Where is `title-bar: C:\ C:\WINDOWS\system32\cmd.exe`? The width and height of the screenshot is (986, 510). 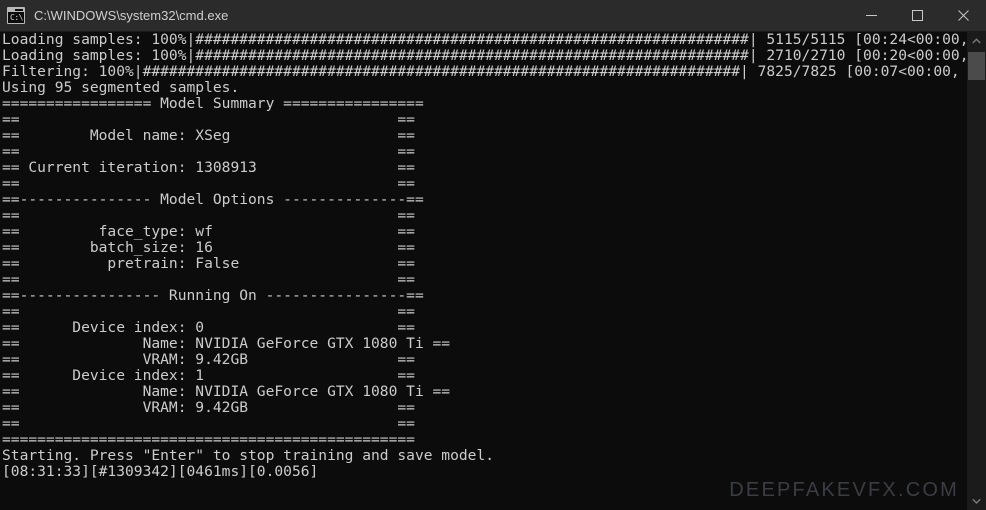 title-bar: C:\ C:\WINDOWS\system32\cmd.exe is located at coordinates (493, 16).